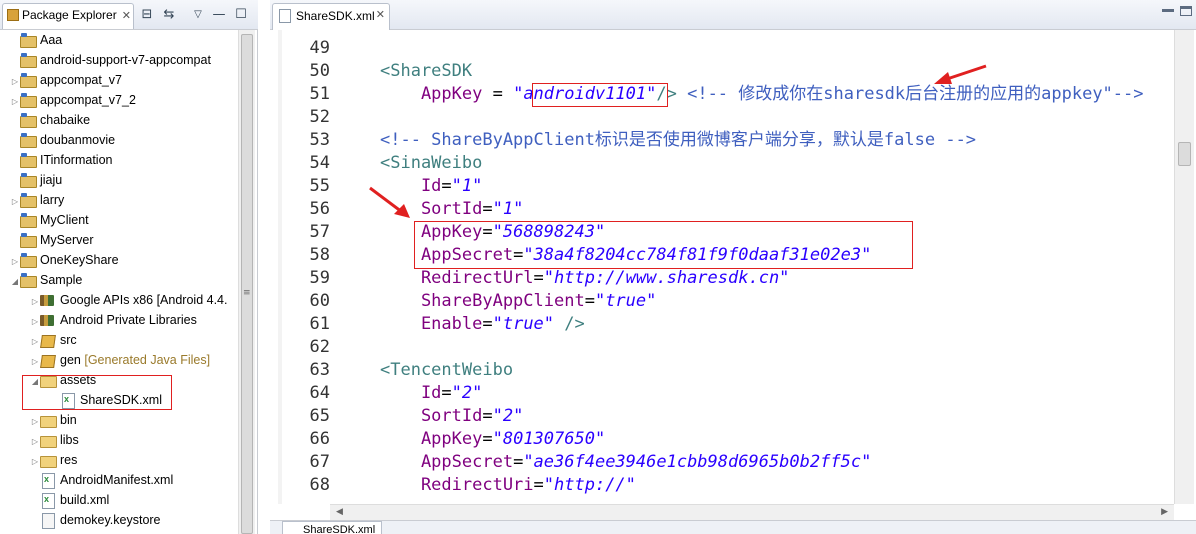 This screenshot has width=1196, height=534. Describe the element at coordinates (407, 209) in the screenshot. I see `code-line: 56 SortId="1"` at that location.